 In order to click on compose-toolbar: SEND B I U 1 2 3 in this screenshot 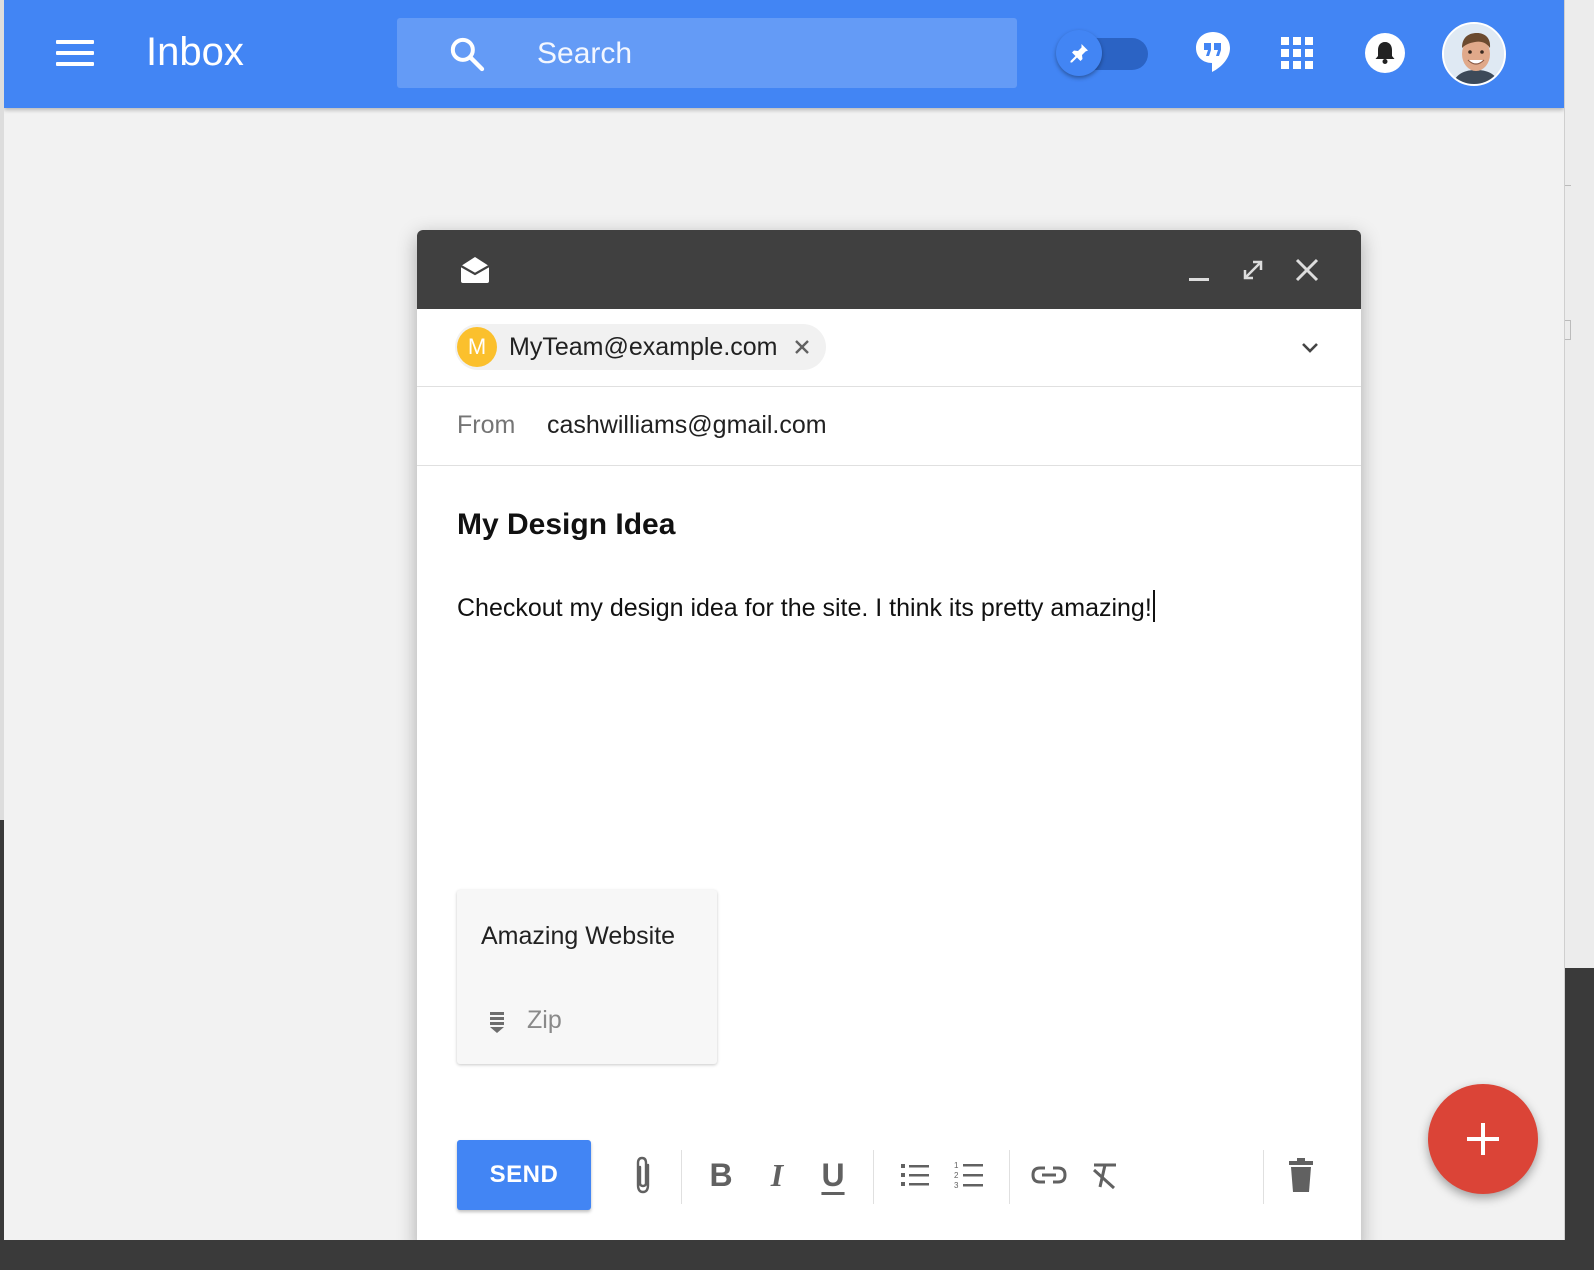, I will do `click(889, 1176)`.